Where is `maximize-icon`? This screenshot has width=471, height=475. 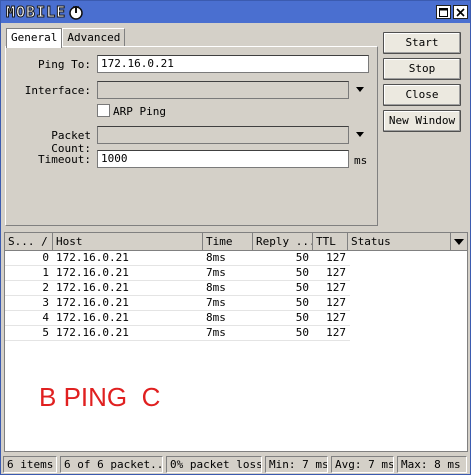
maximize-icon is located at coordinates (443, 12).